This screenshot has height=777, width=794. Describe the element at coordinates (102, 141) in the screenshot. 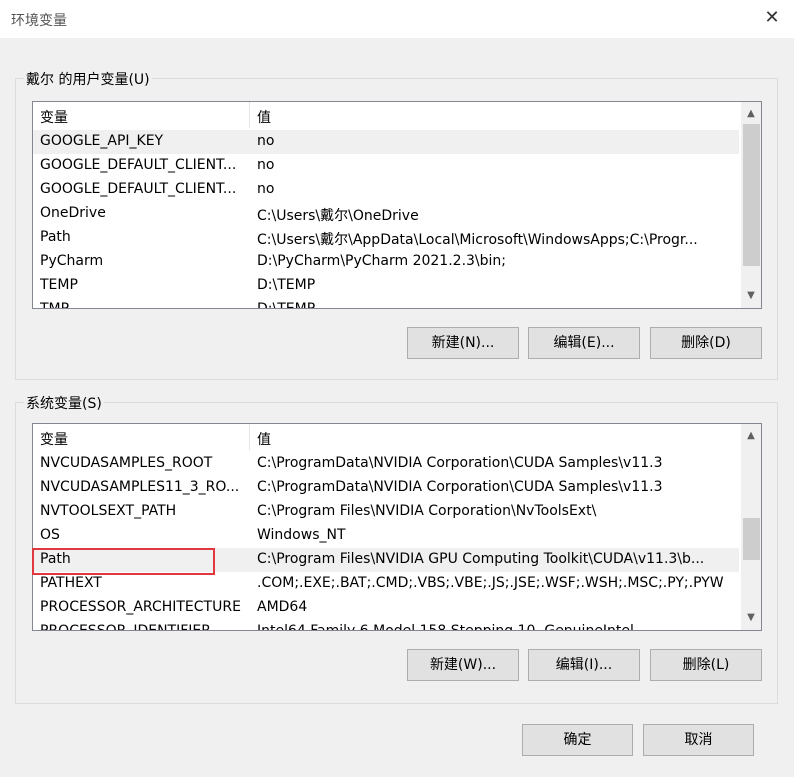

I see `variable-name-cell: GOOGLE_API_KEY` at that location.